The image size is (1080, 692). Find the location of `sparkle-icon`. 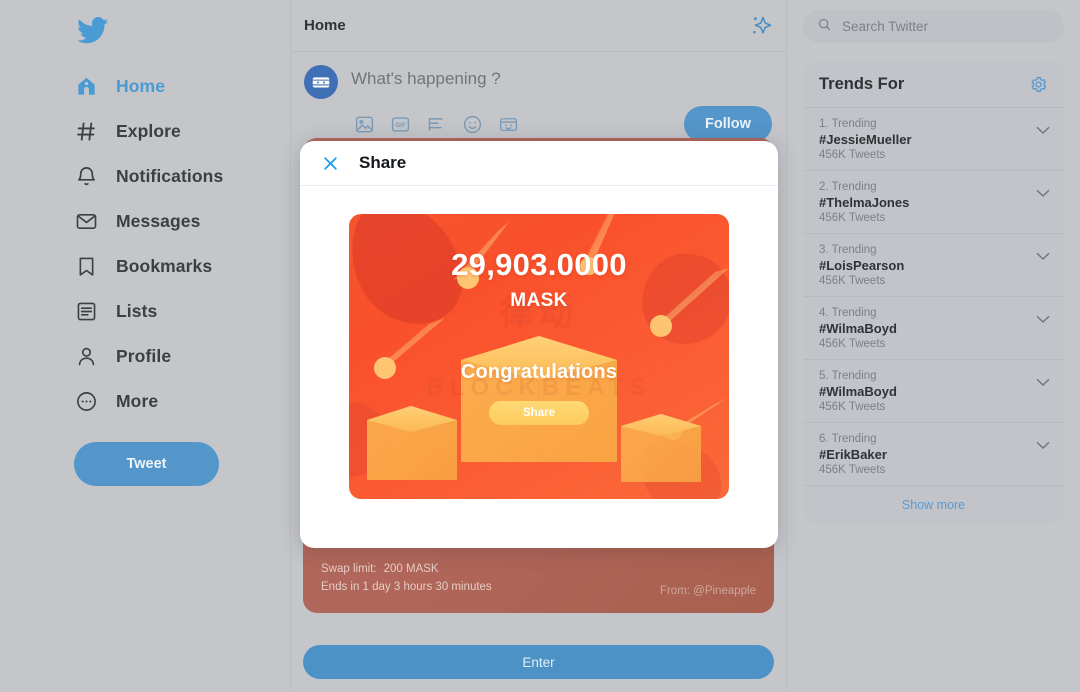

sparkle-icon is located at coordinates (760, 26).